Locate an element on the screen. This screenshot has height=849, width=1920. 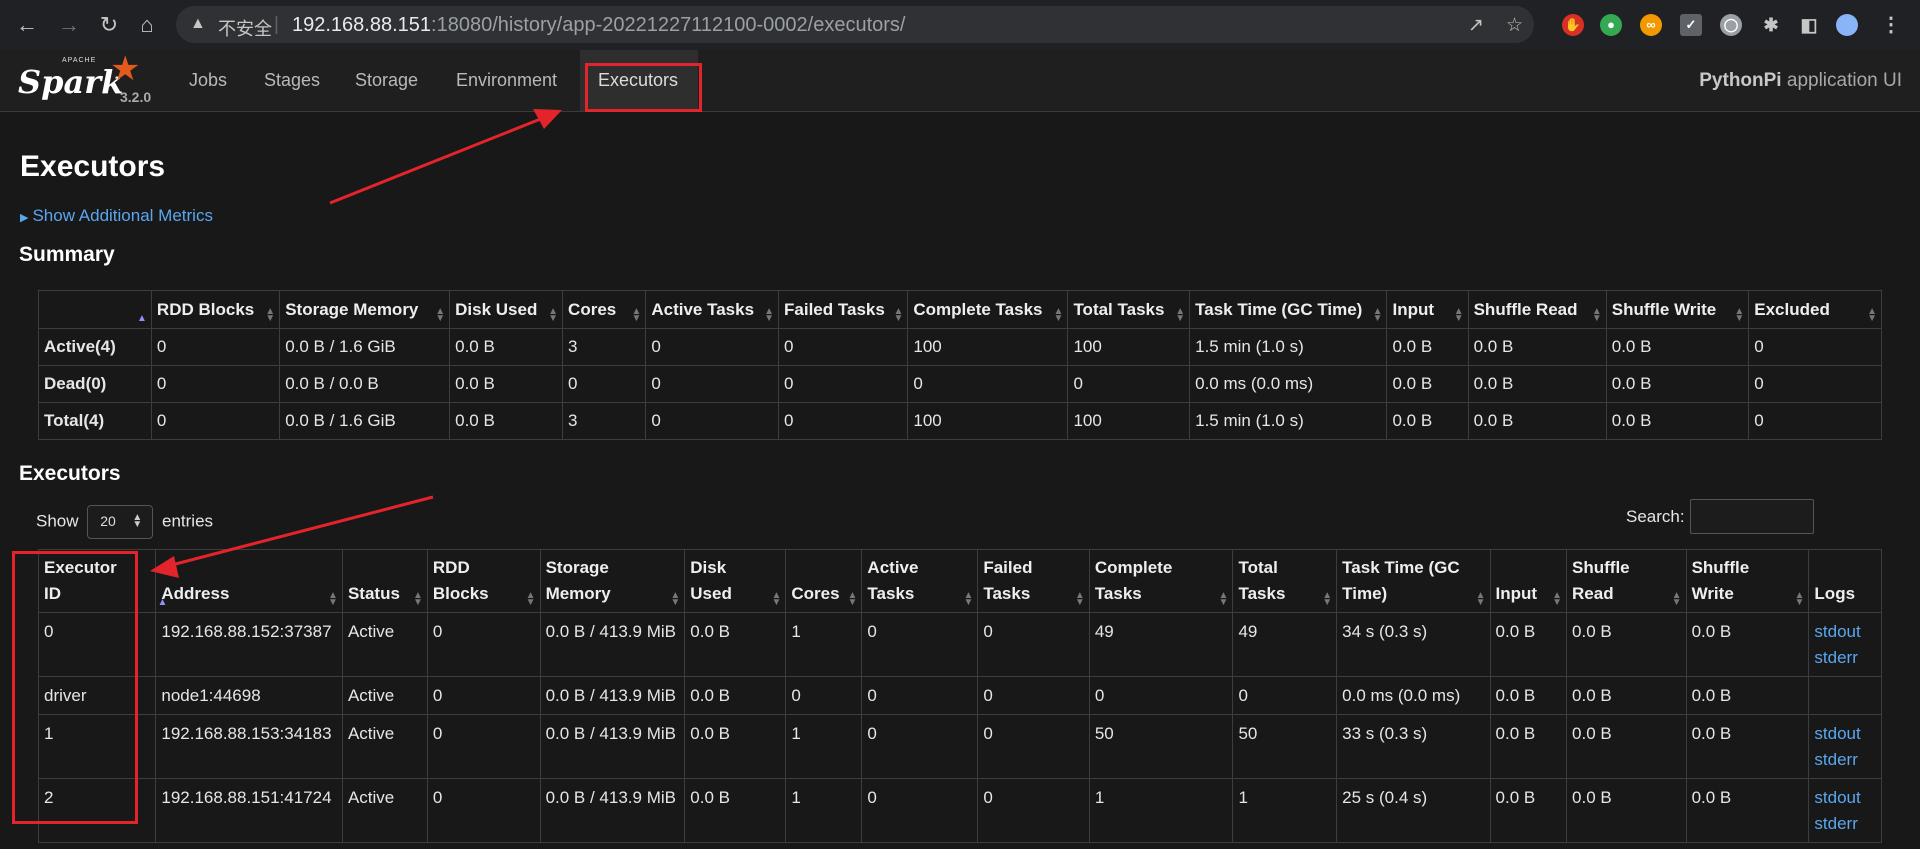
annotation-arrows is located at coordinates (356, 343).